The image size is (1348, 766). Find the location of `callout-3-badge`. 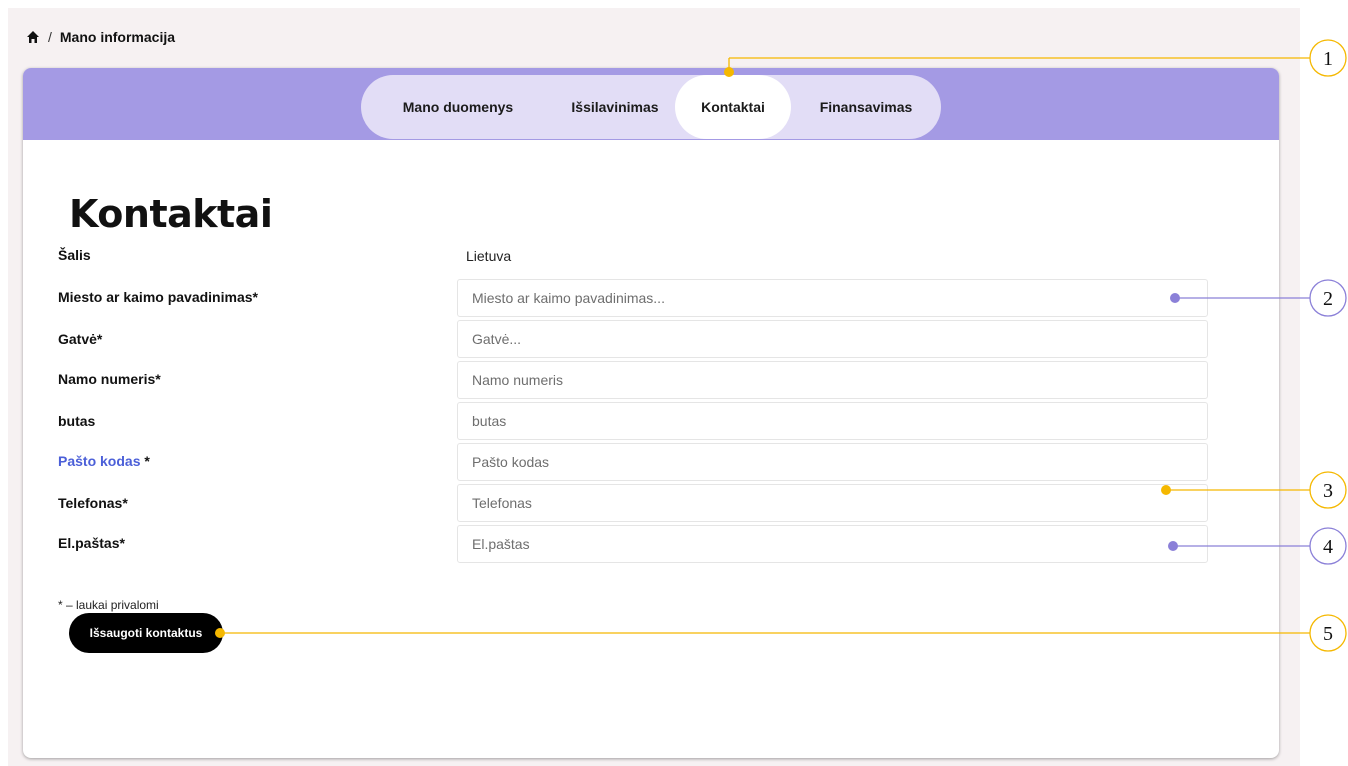

callout-3-badge is located at coordinates (1328, 490).